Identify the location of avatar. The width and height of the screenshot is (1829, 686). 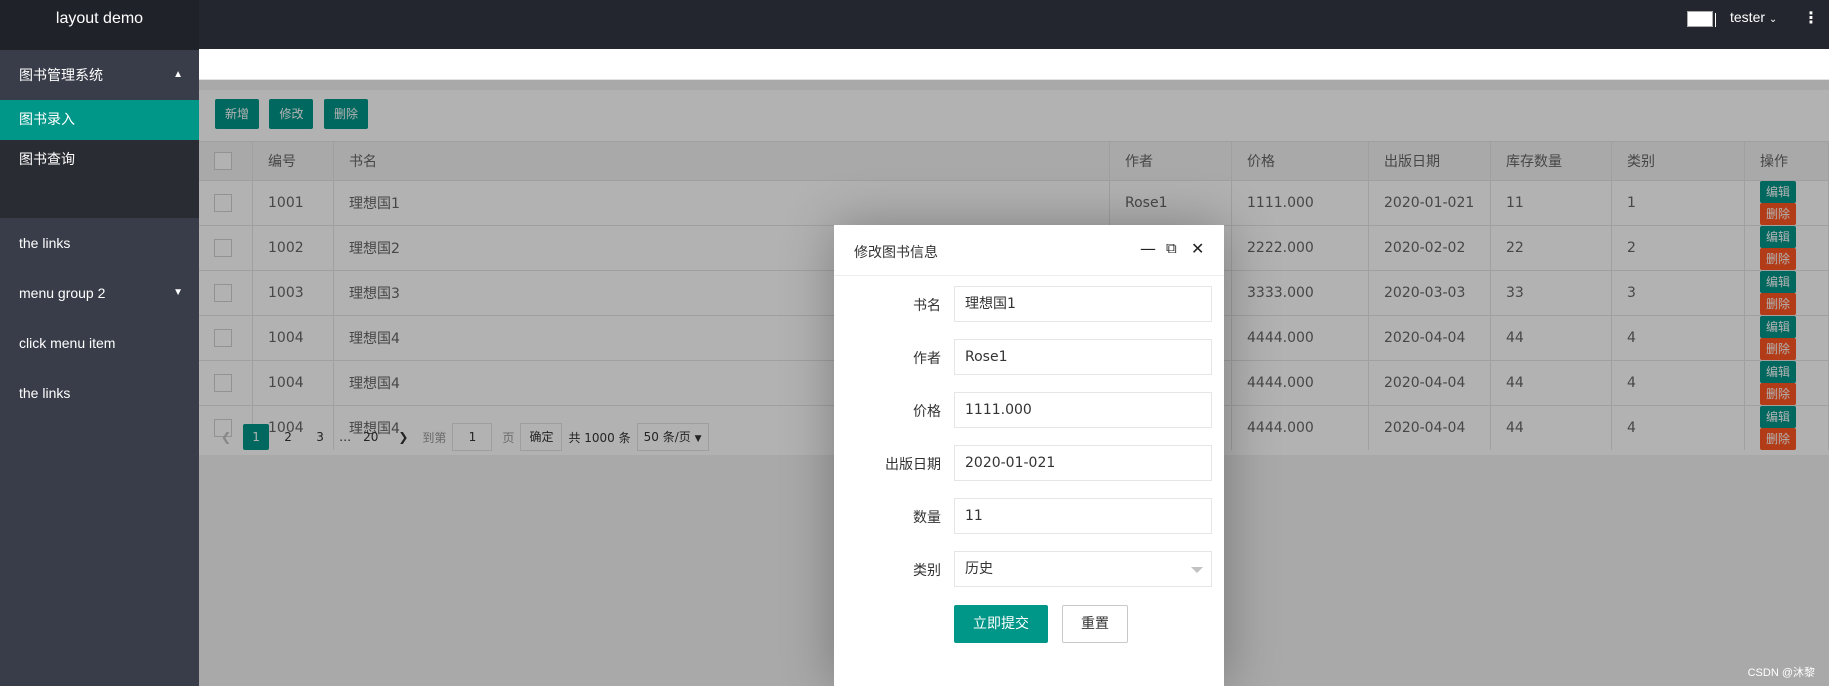
(1701, 19).